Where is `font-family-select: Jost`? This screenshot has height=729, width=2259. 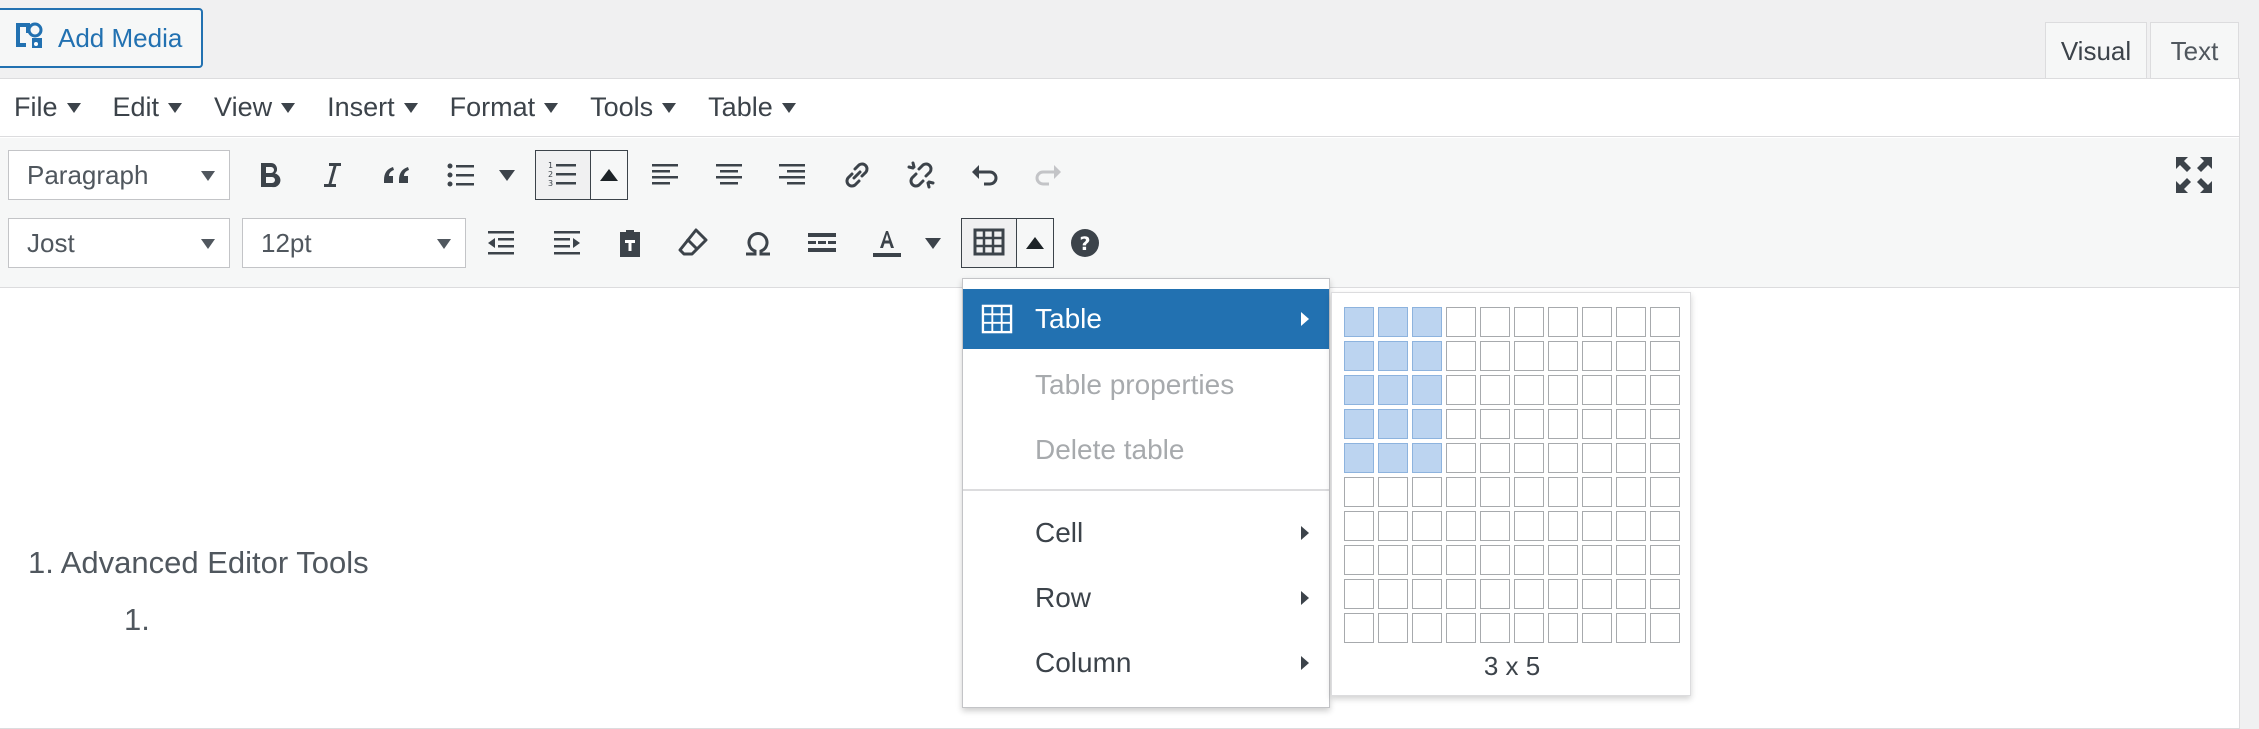
font-family-select: Jost is located at coordinates (119, 243).